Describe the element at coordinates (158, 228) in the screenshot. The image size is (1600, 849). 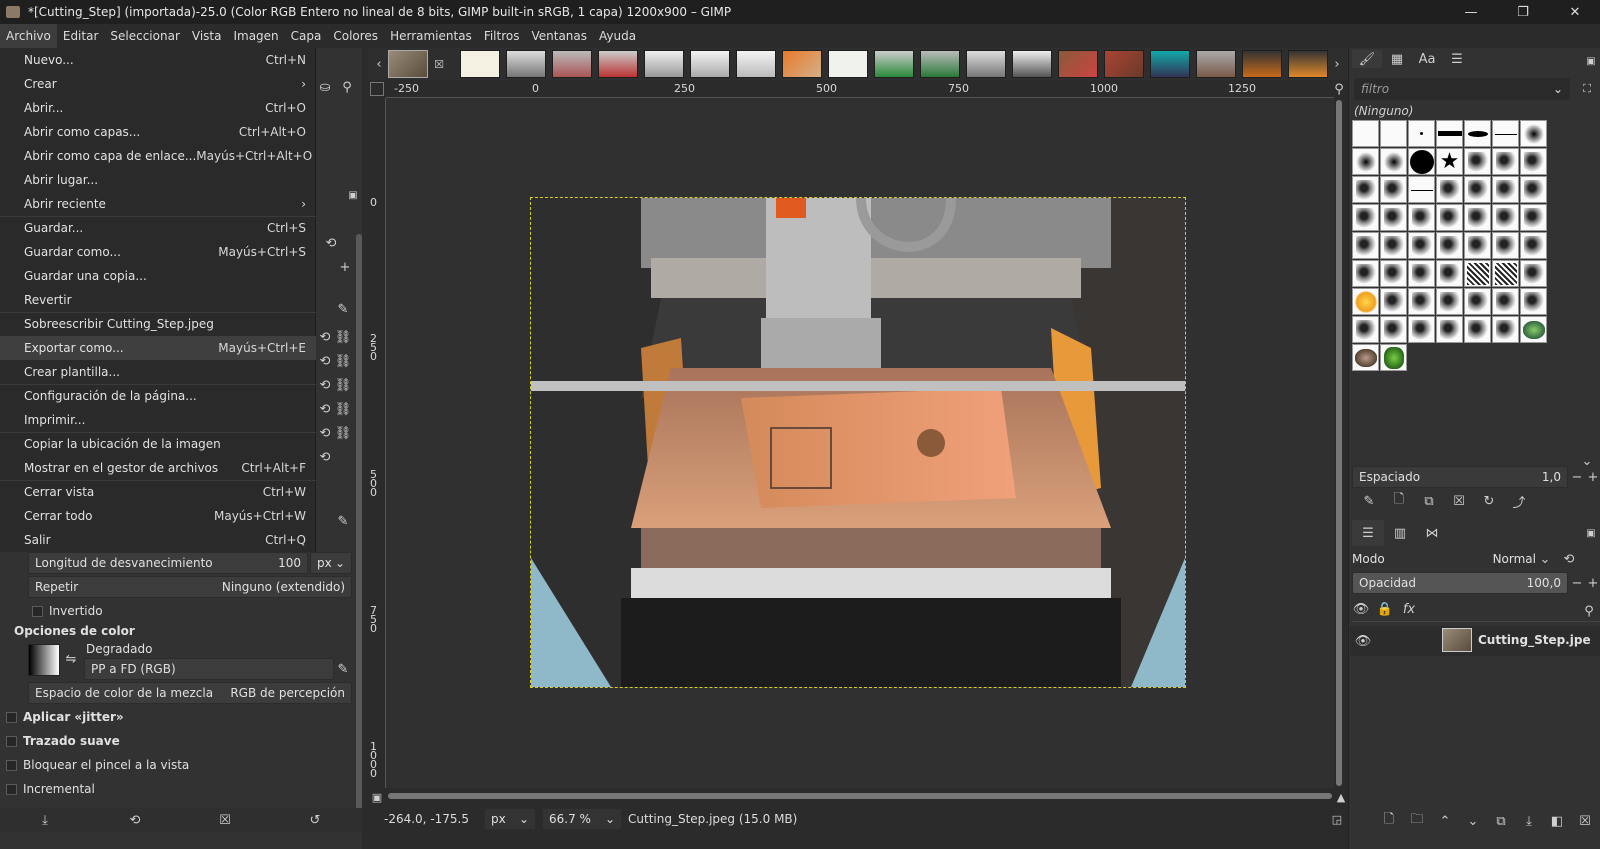
I see `file-menu-item: Guardar... Ctrl+S` at that location.